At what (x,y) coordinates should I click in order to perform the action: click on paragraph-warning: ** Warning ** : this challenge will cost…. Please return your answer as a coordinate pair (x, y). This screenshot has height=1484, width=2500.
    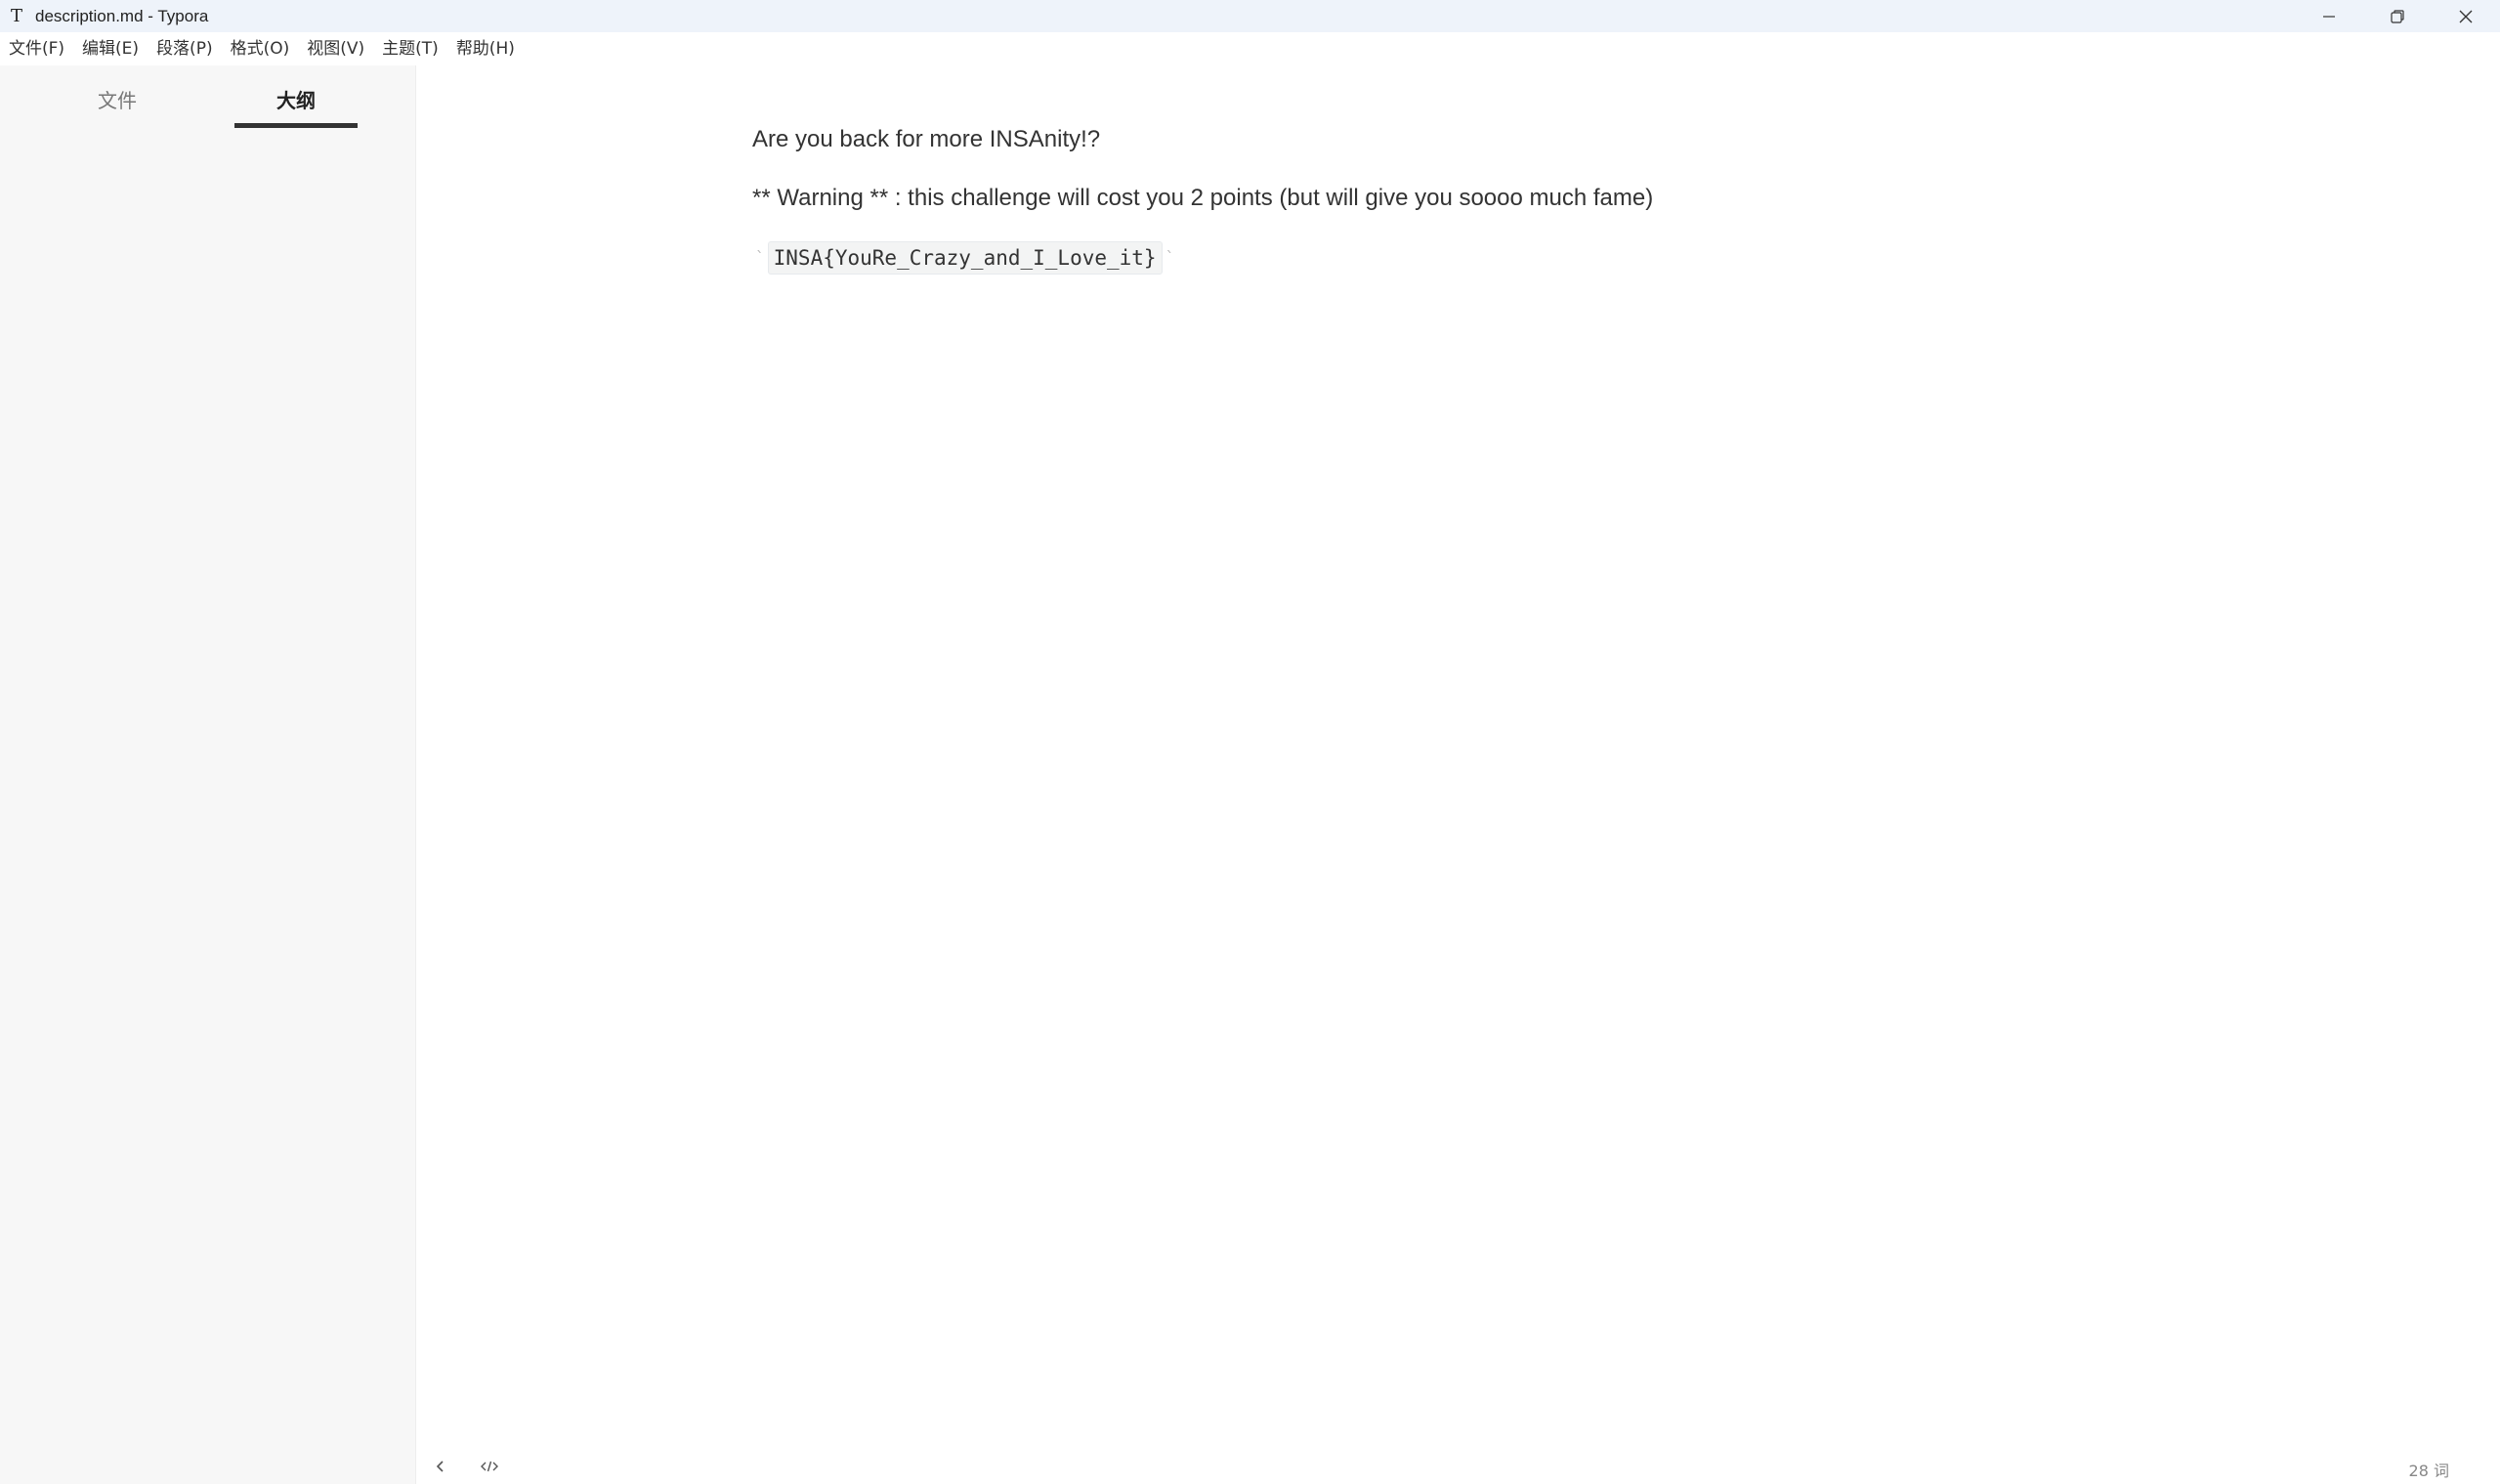
    Looking at the image, I should click on (1436, 199).